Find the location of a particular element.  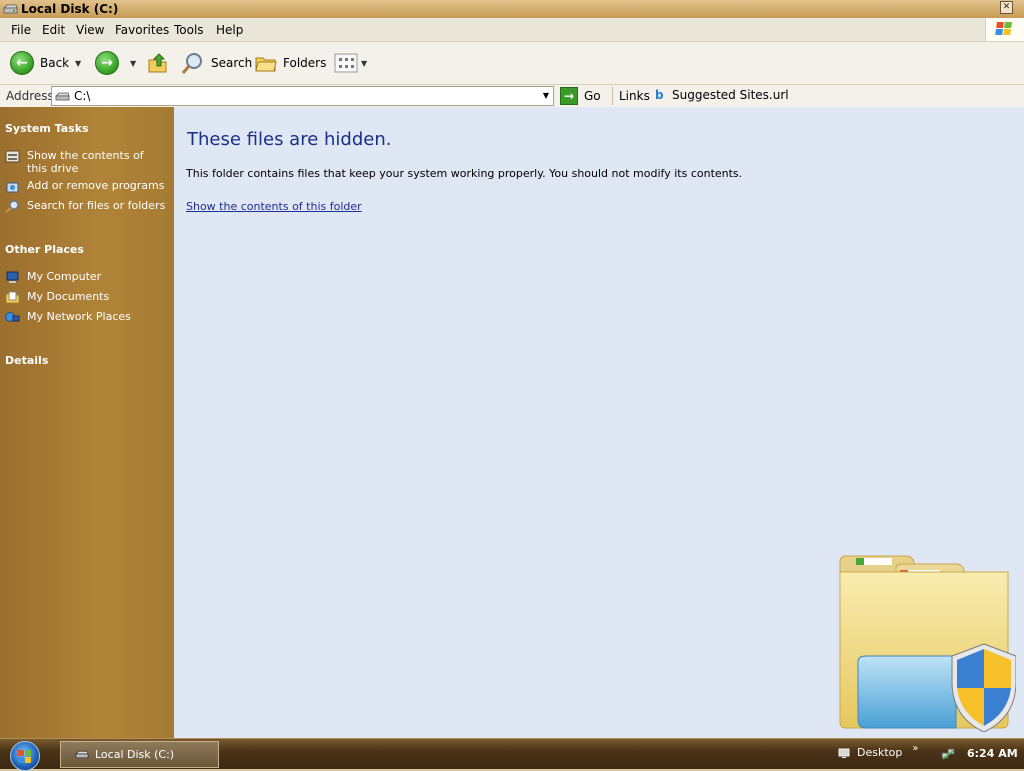

place-label: My Documents is located at coordinates (68, 296).